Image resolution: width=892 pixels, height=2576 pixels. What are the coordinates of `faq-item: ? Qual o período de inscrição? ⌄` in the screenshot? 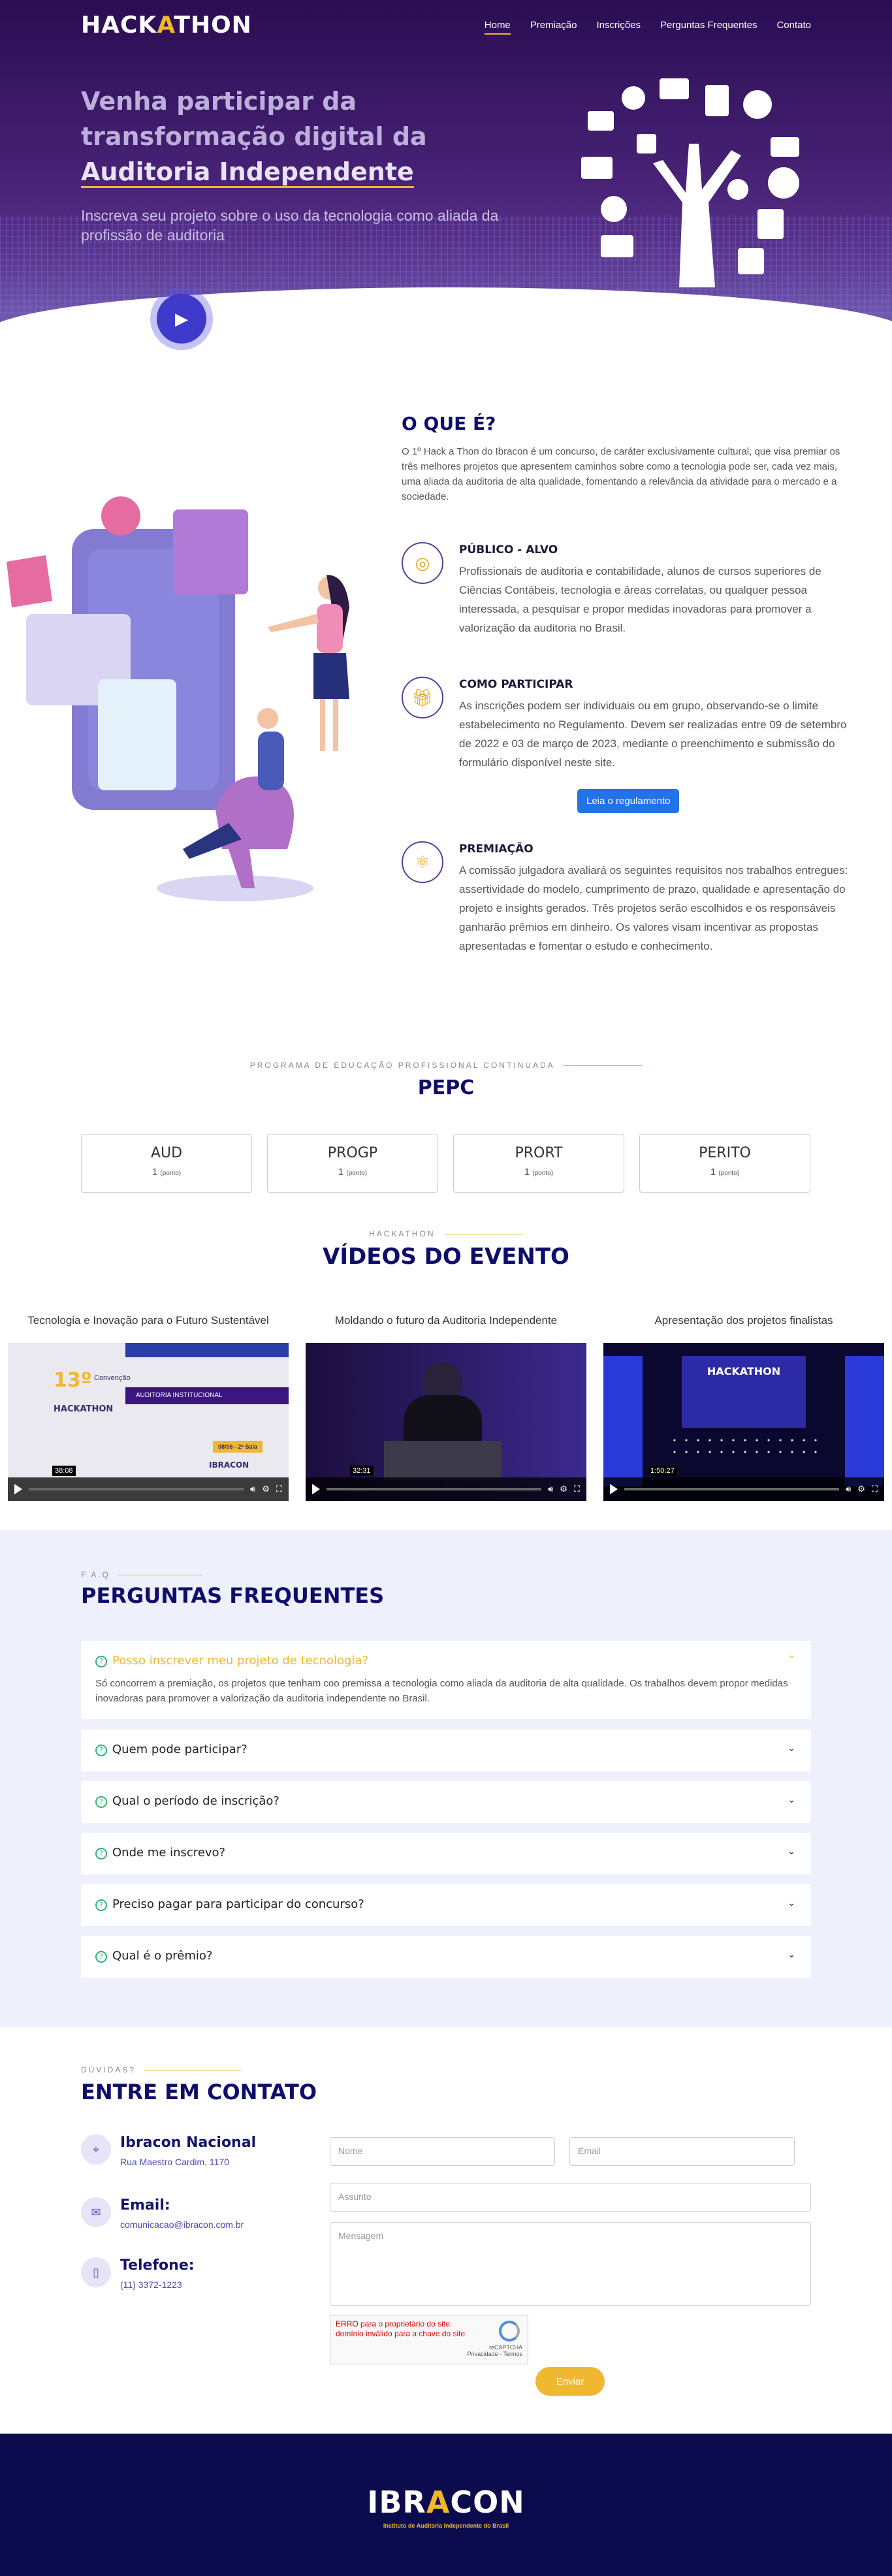 It's located at (446, 1802).